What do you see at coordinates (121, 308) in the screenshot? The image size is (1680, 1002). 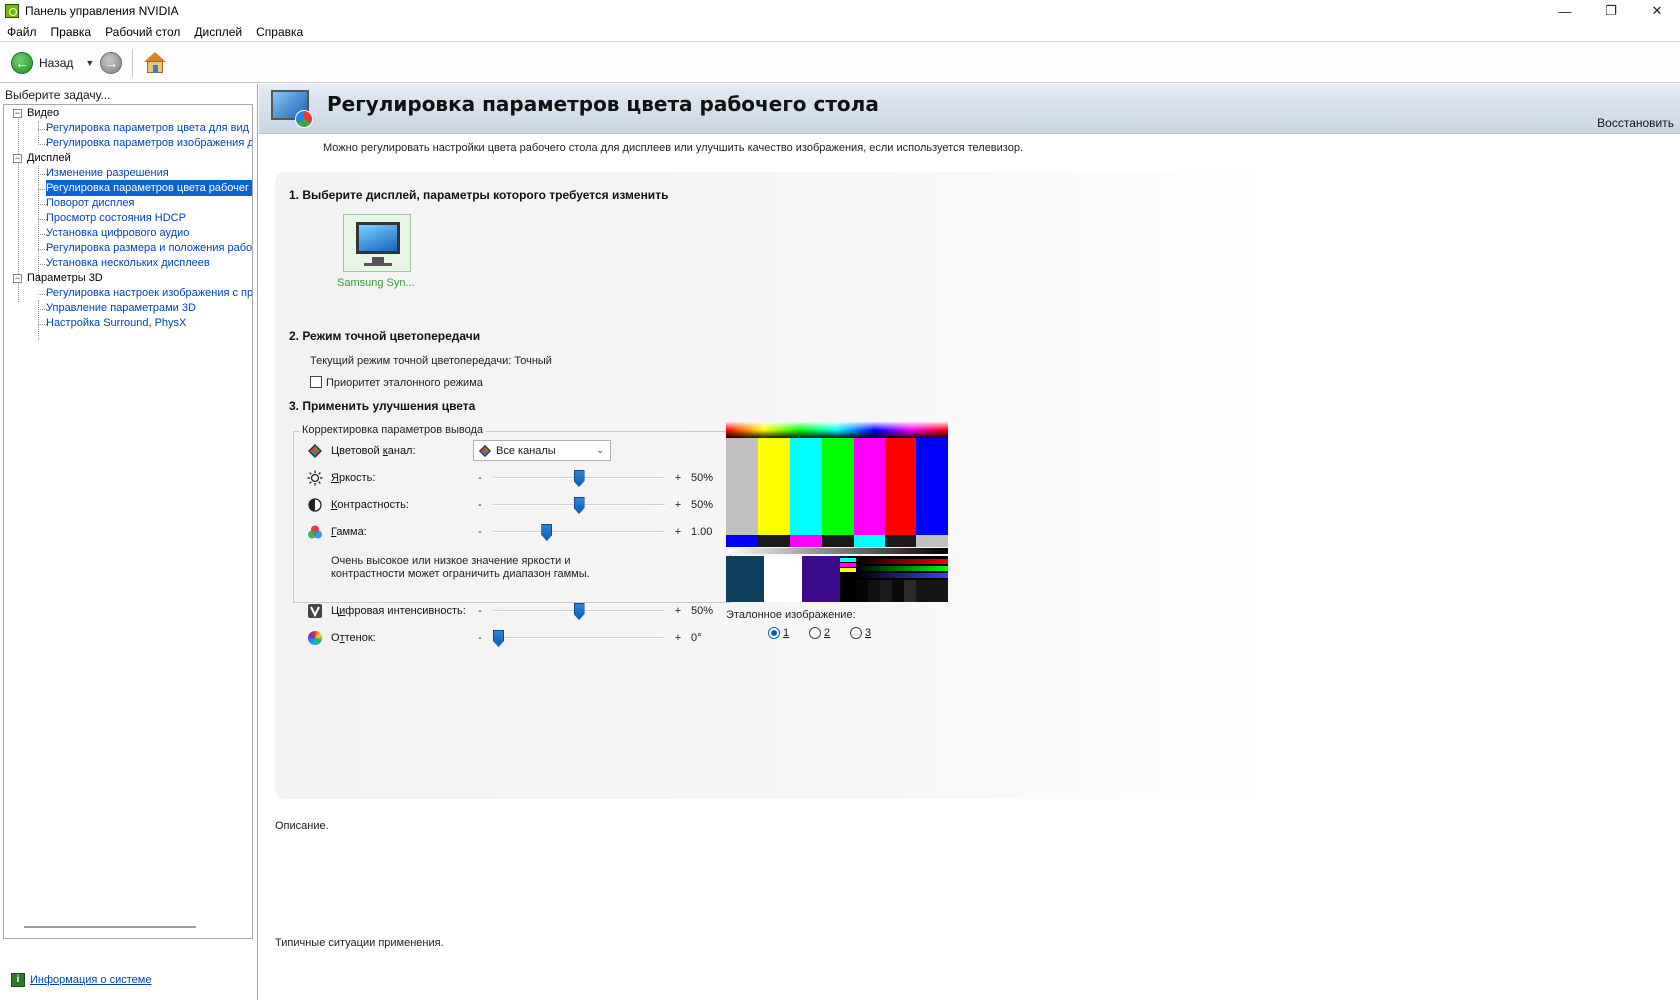 I see `tree-item-manage-3d: Управление параметрами 3D` at bounding box center [121, 308].